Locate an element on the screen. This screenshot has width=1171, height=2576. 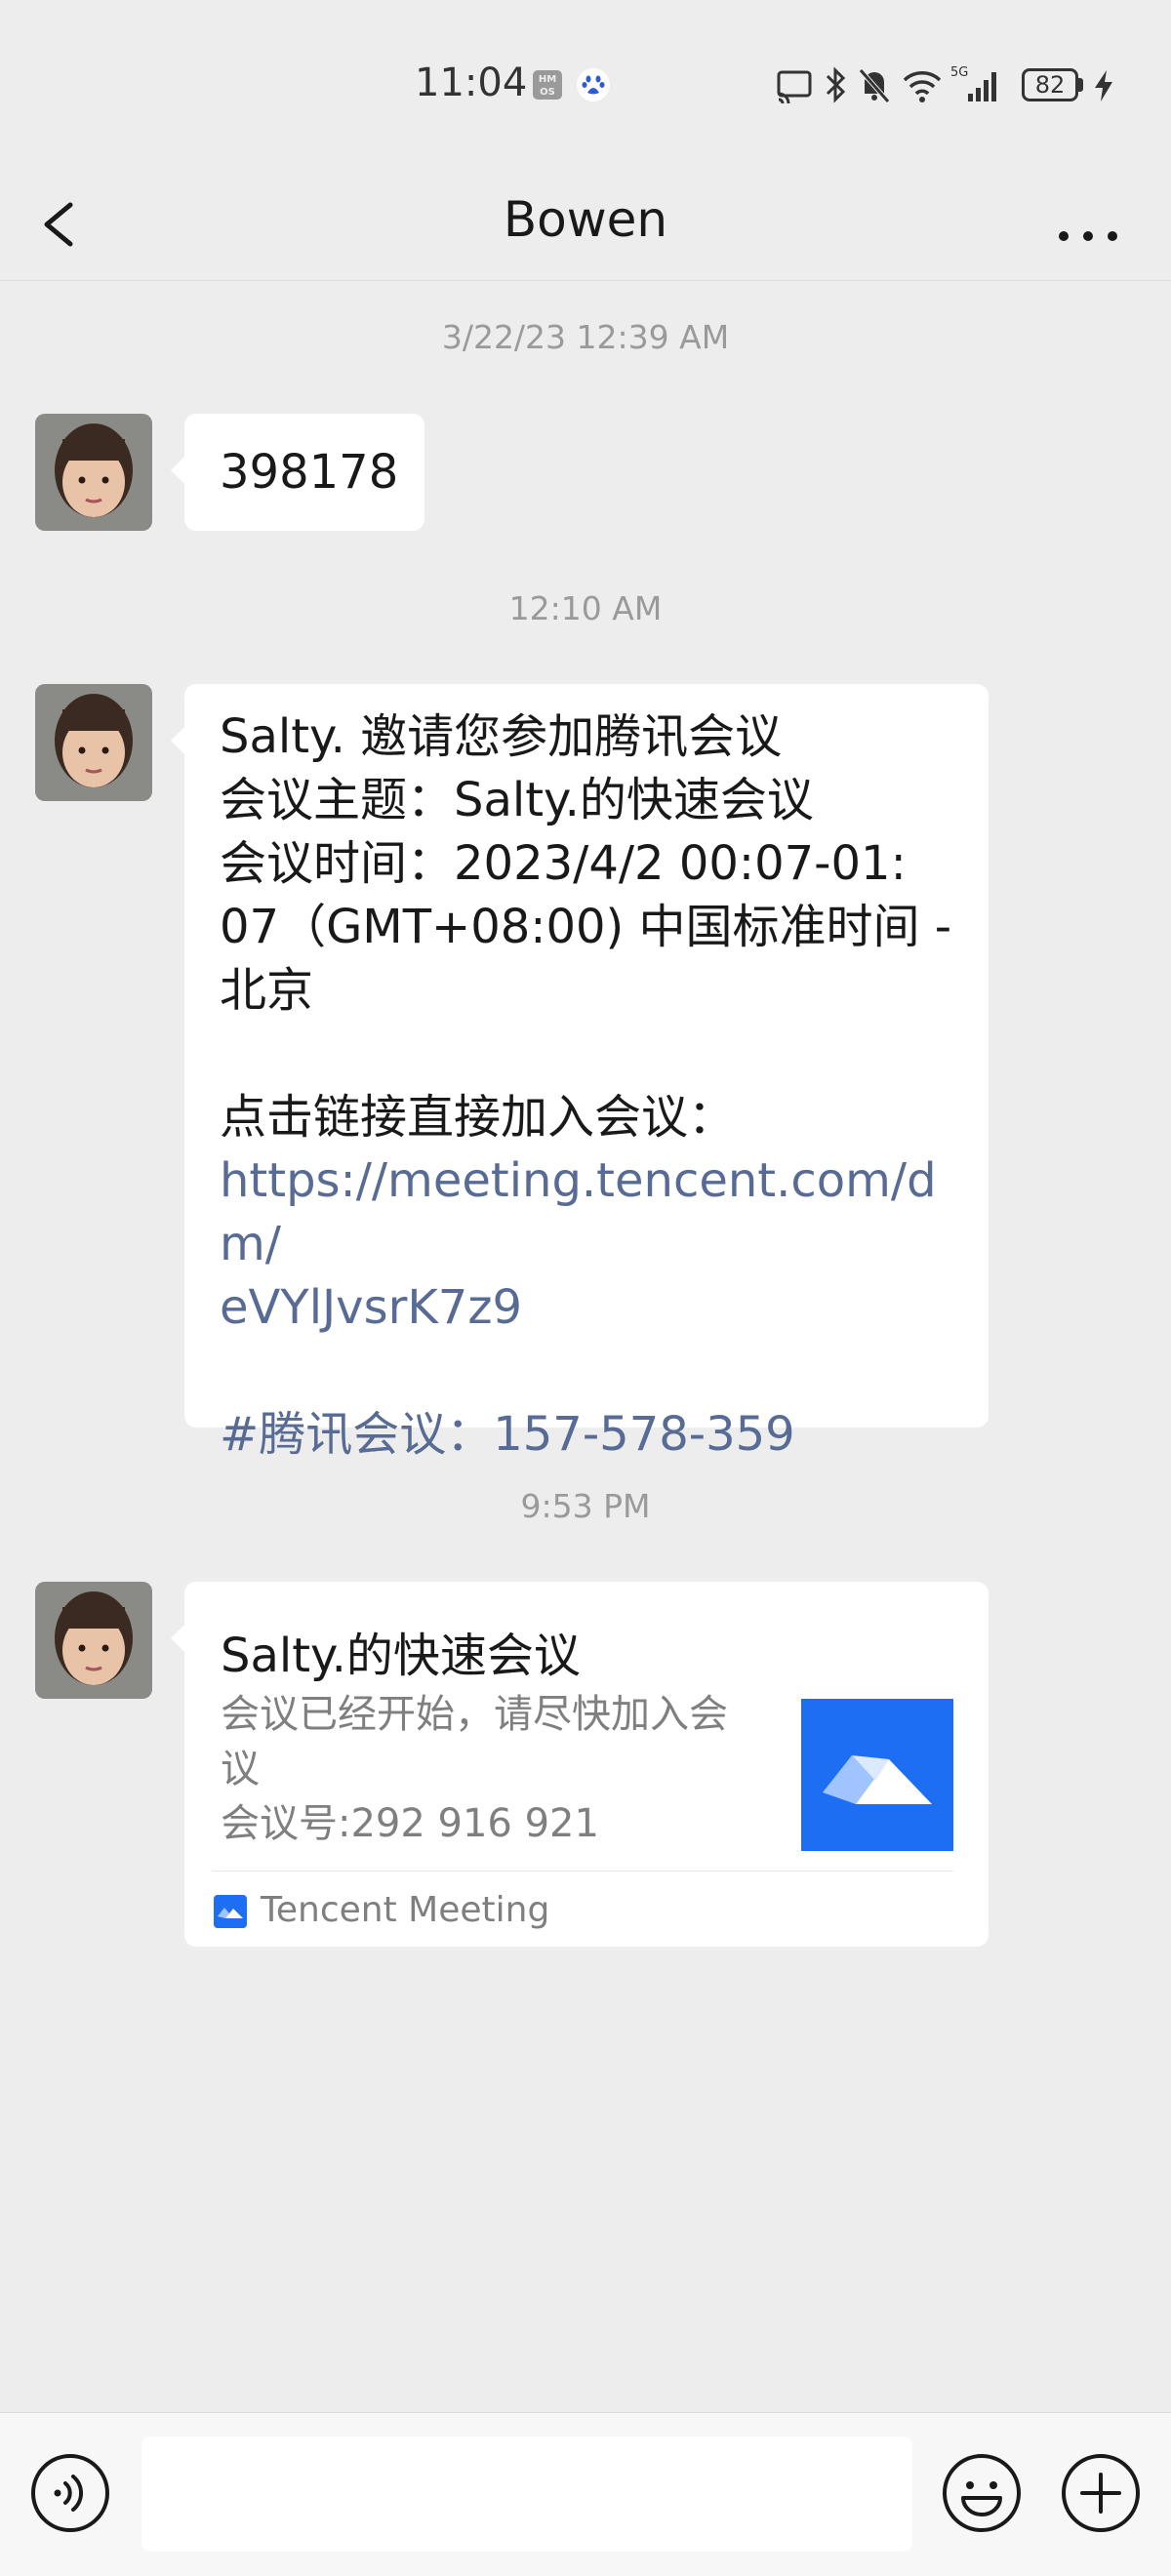
status-time: 11:04 is located at coordinates (471, 82).